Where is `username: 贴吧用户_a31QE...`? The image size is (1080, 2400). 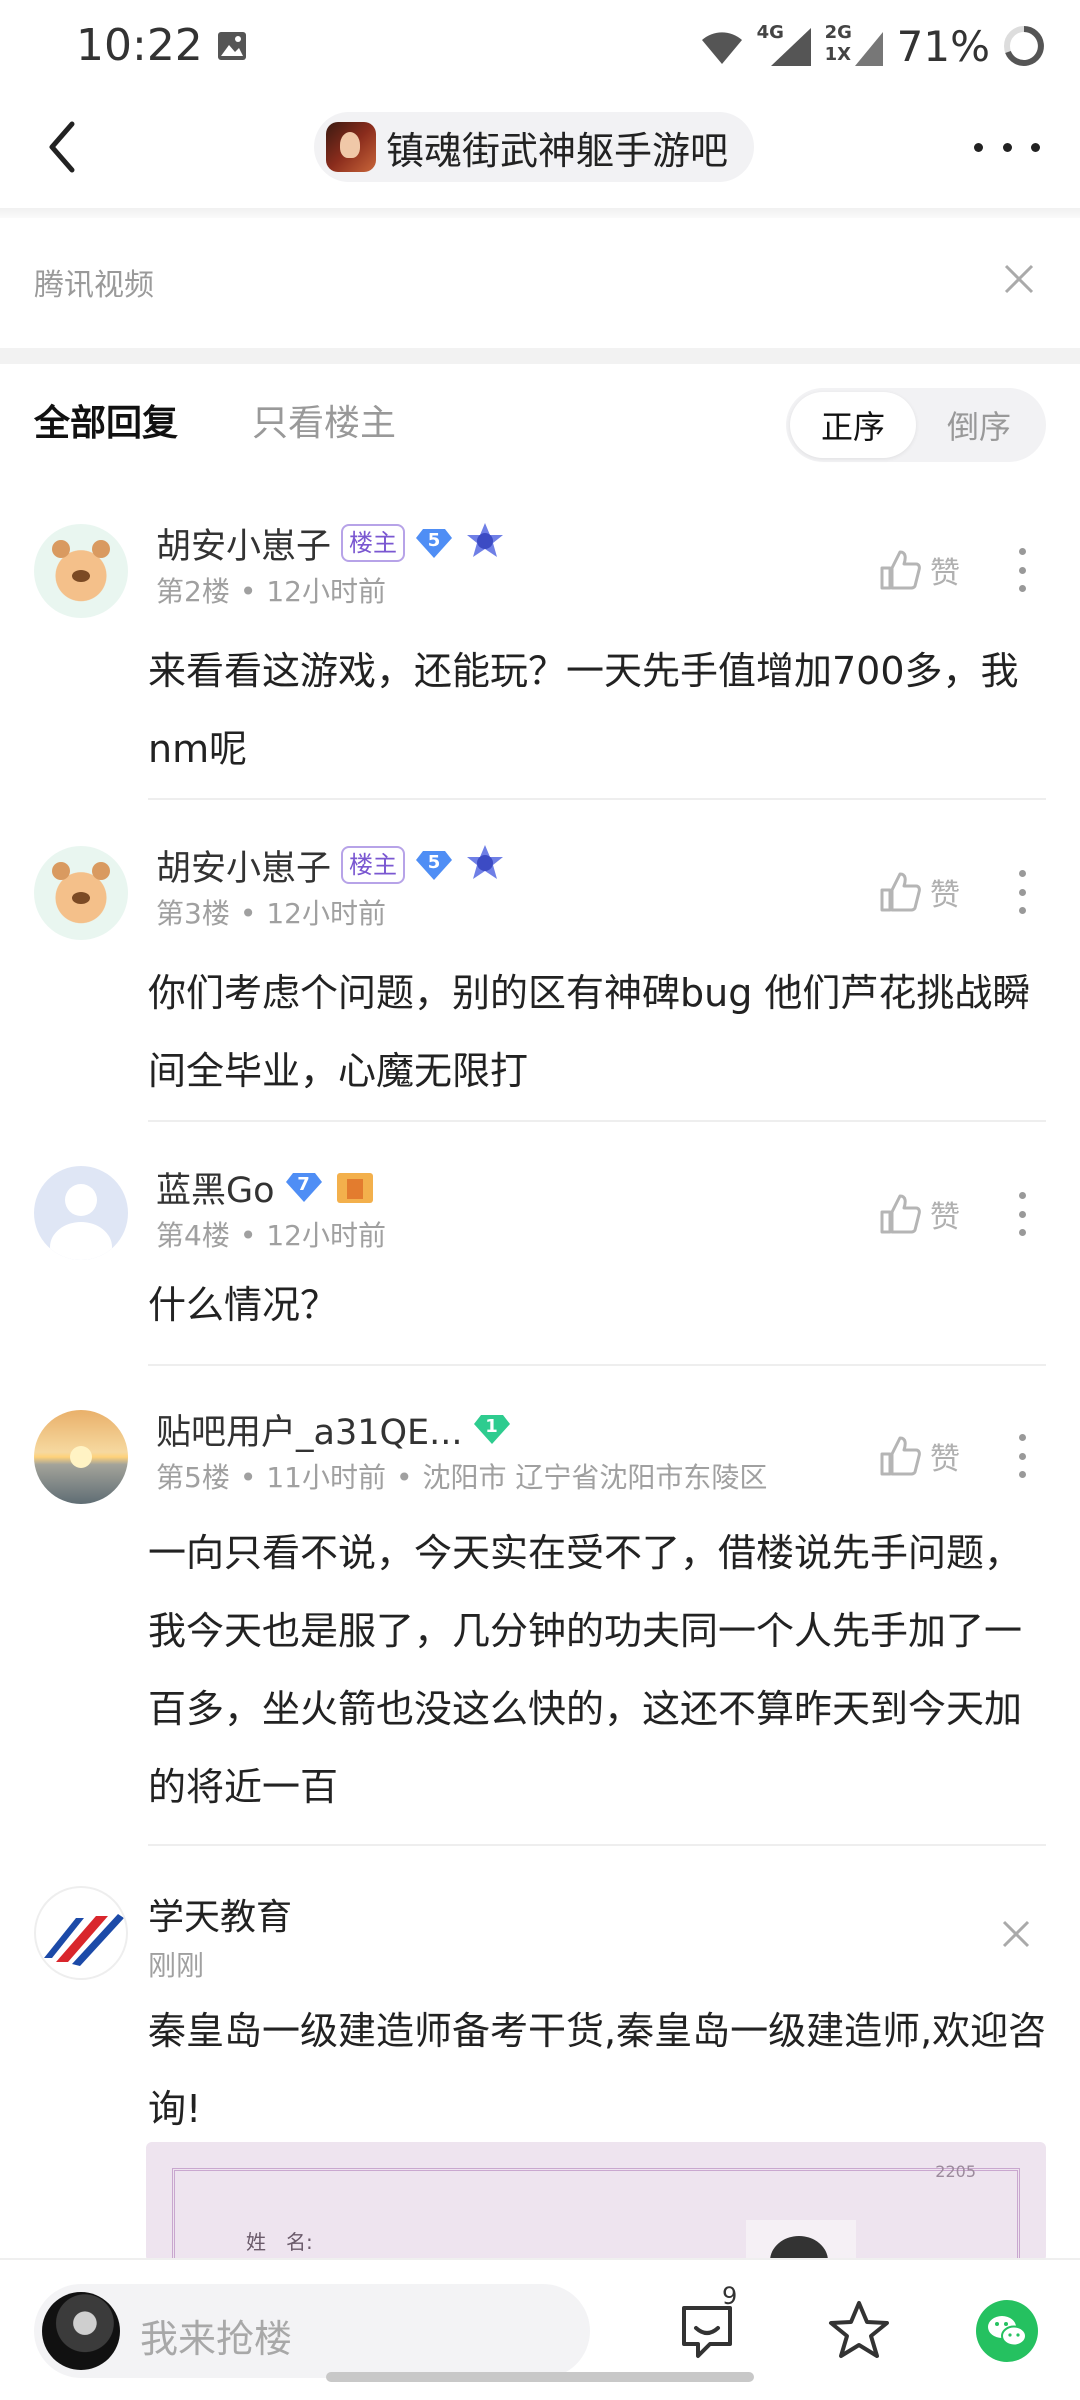
username: 贴吧用户_a31QE... is located at coordinates (309, 1429).